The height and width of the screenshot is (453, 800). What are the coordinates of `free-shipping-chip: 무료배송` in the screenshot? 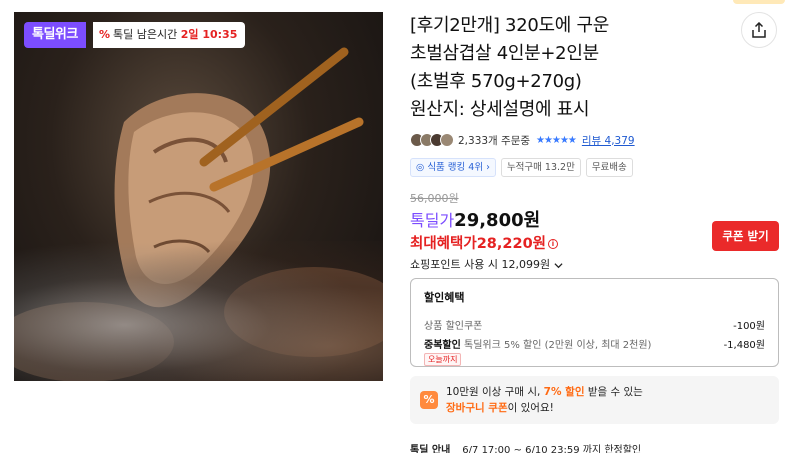 It's located at (609, 167).